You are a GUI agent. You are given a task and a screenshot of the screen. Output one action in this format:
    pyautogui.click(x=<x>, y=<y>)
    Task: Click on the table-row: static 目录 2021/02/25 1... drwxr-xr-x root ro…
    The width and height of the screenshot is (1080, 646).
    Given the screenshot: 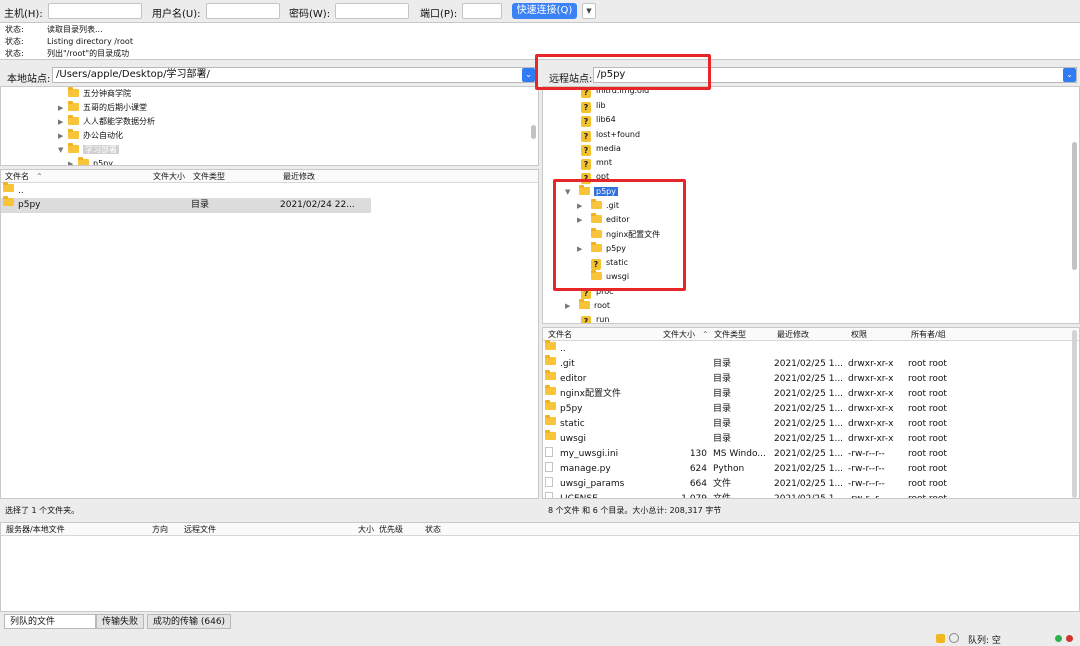 What is the action you would take?
    pyautogui.click(x=807, y=423)
    